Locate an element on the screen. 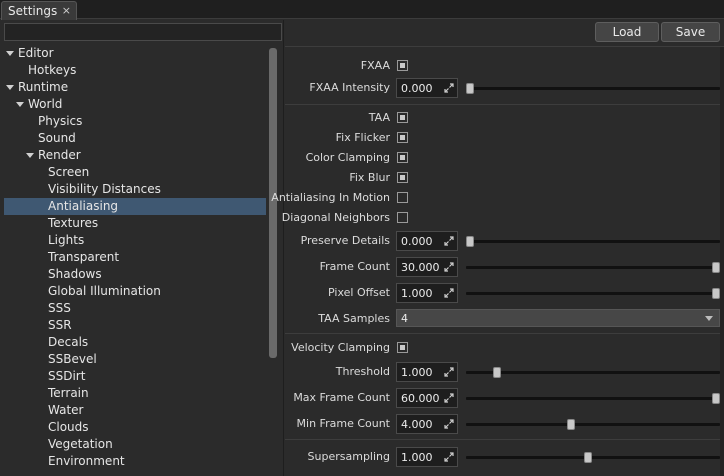 Image resolution: width=724 pixels, height=476 pixels. tree-item: Physics is located at coordinates (135, 121).